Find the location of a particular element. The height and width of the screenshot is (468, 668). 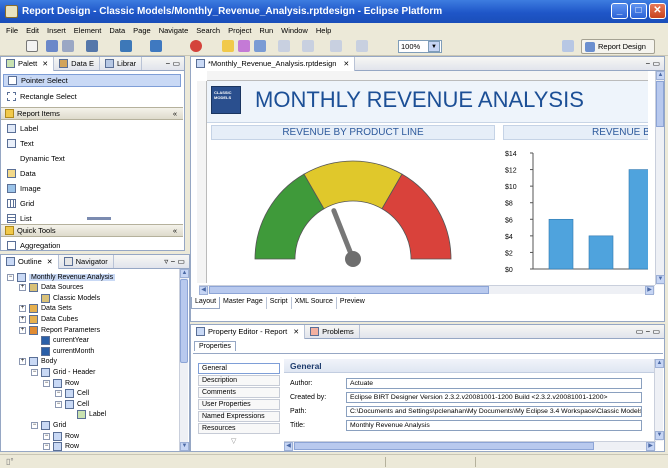

outline-scrollbar: ▲ ▼ is located at coordinates (184, 360).